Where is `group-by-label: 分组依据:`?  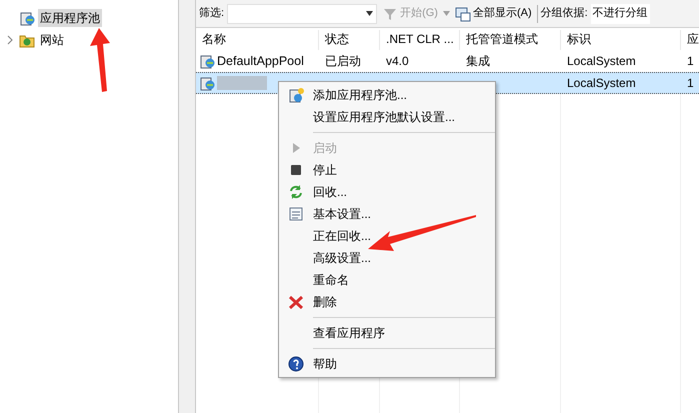 group-by-label: 分组依据: is located at coordinates (564, 14).